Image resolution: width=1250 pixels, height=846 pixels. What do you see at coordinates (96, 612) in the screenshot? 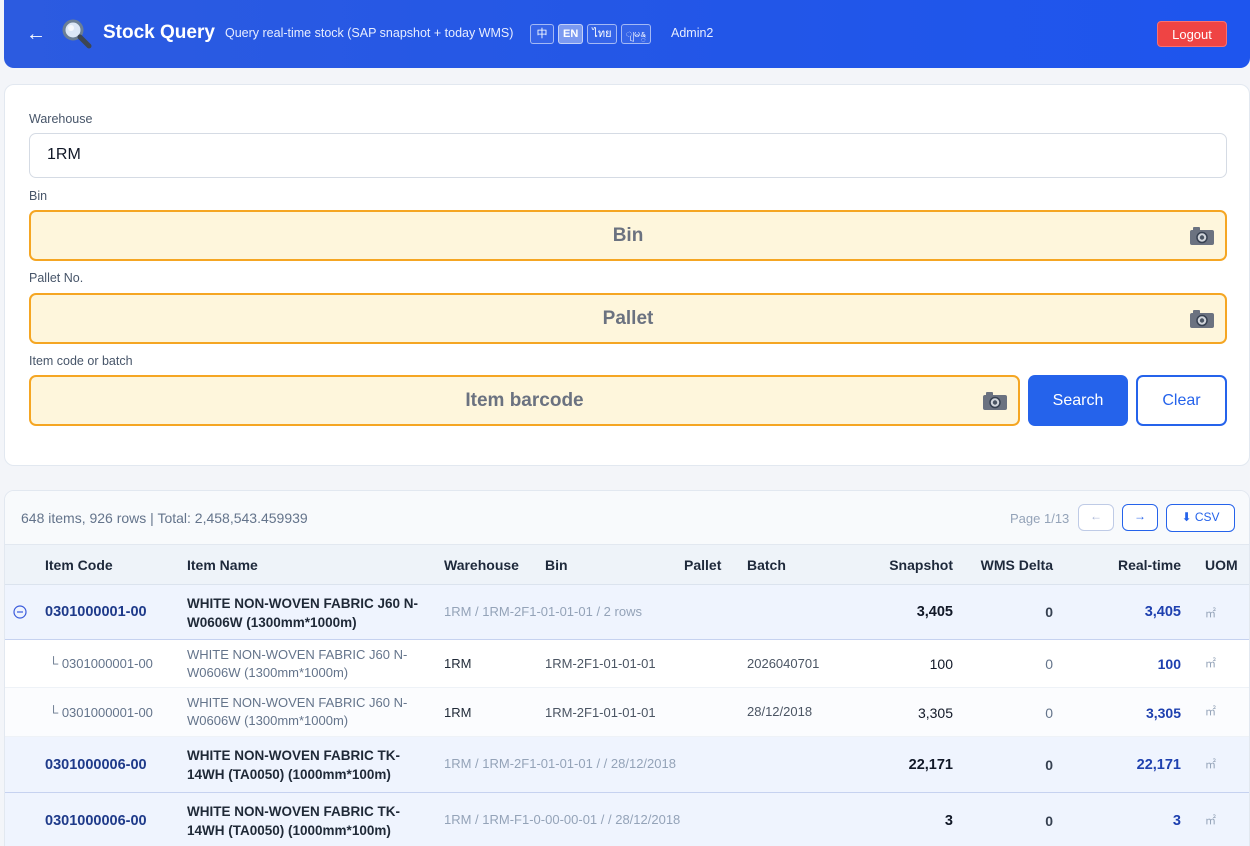
I see `item-code: 0301000001-00` at bounding box center [96, 612].